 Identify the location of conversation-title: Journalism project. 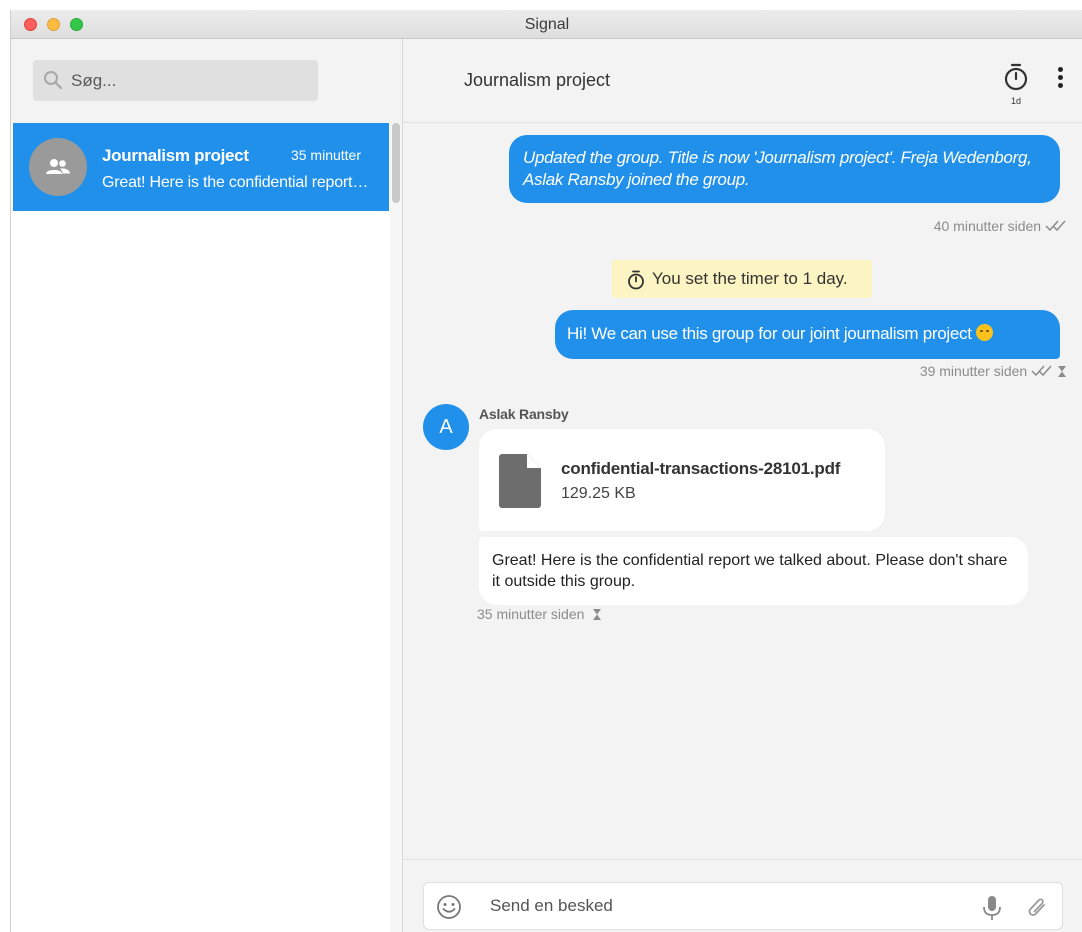
(537, 80).